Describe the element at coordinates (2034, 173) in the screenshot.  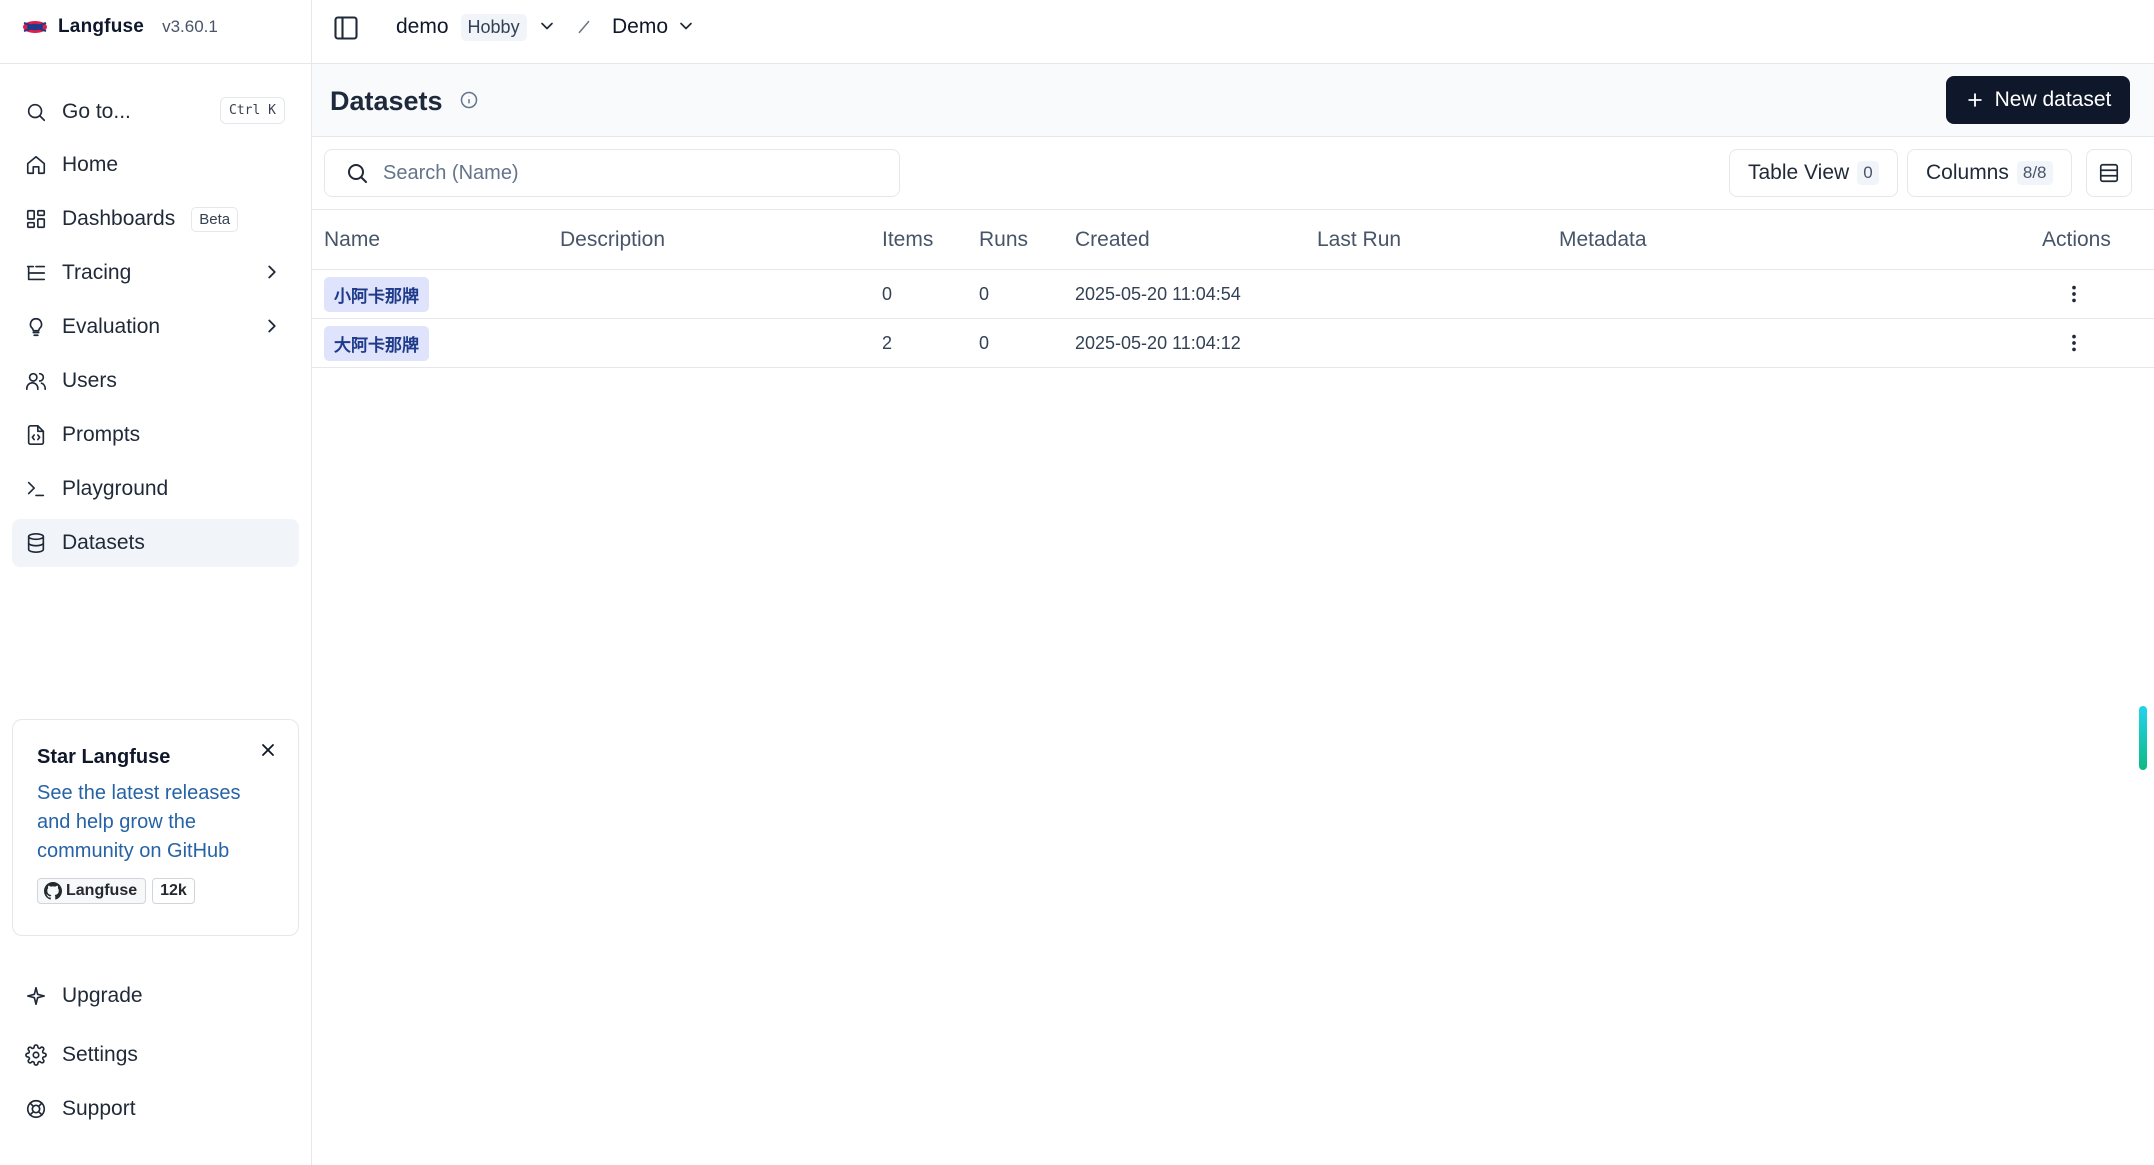
I see `columns-count: 8/8` at that location.